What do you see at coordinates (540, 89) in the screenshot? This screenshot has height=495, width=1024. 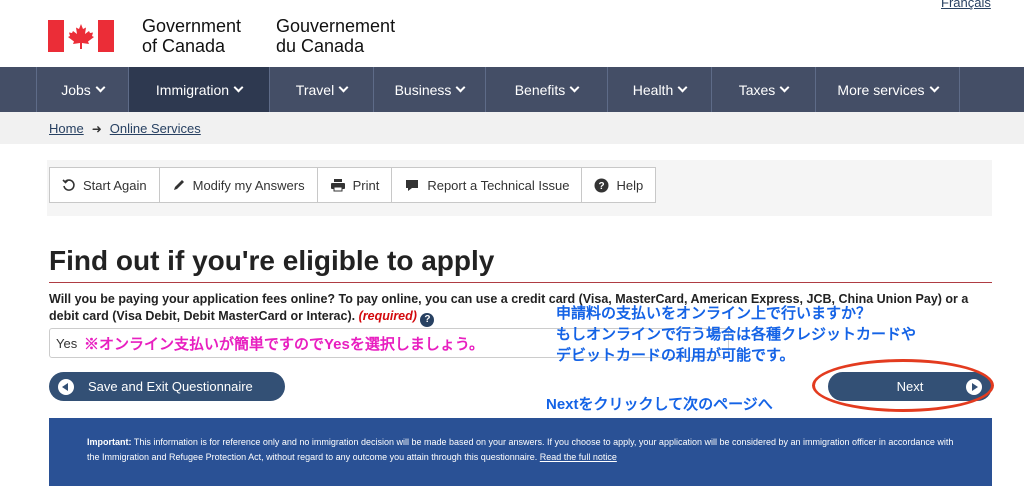 I see `nav-item-label: Benefits` at bounding box center [540, 89].